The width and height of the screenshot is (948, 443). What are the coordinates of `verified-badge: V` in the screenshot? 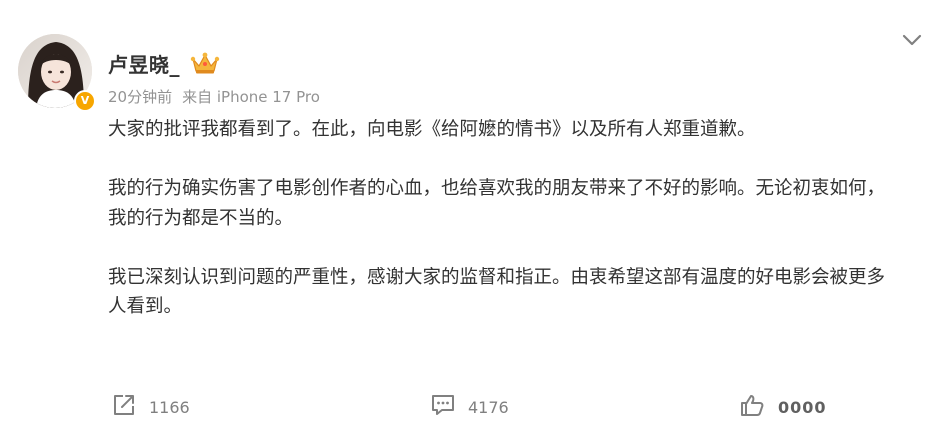 It's located at (85, 101).